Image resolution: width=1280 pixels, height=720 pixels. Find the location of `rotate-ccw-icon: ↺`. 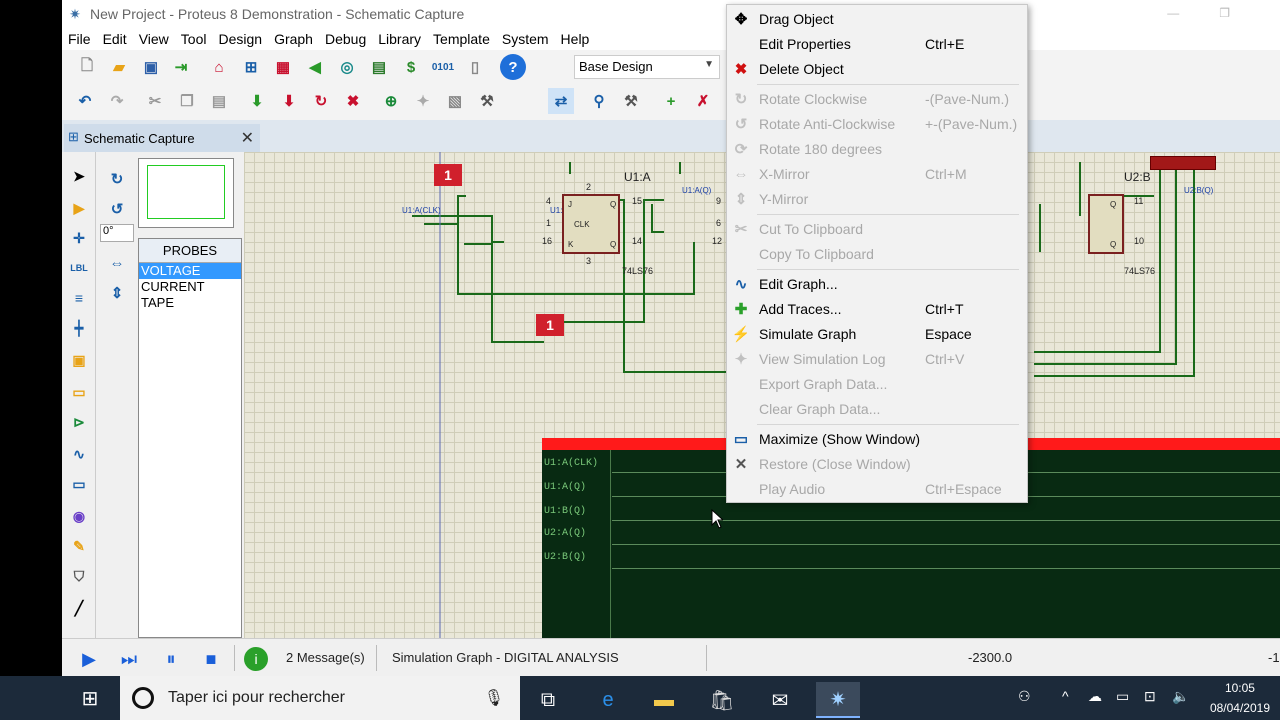

rotate-ccw-icon: ↺ is located at coordinates (117, 209).